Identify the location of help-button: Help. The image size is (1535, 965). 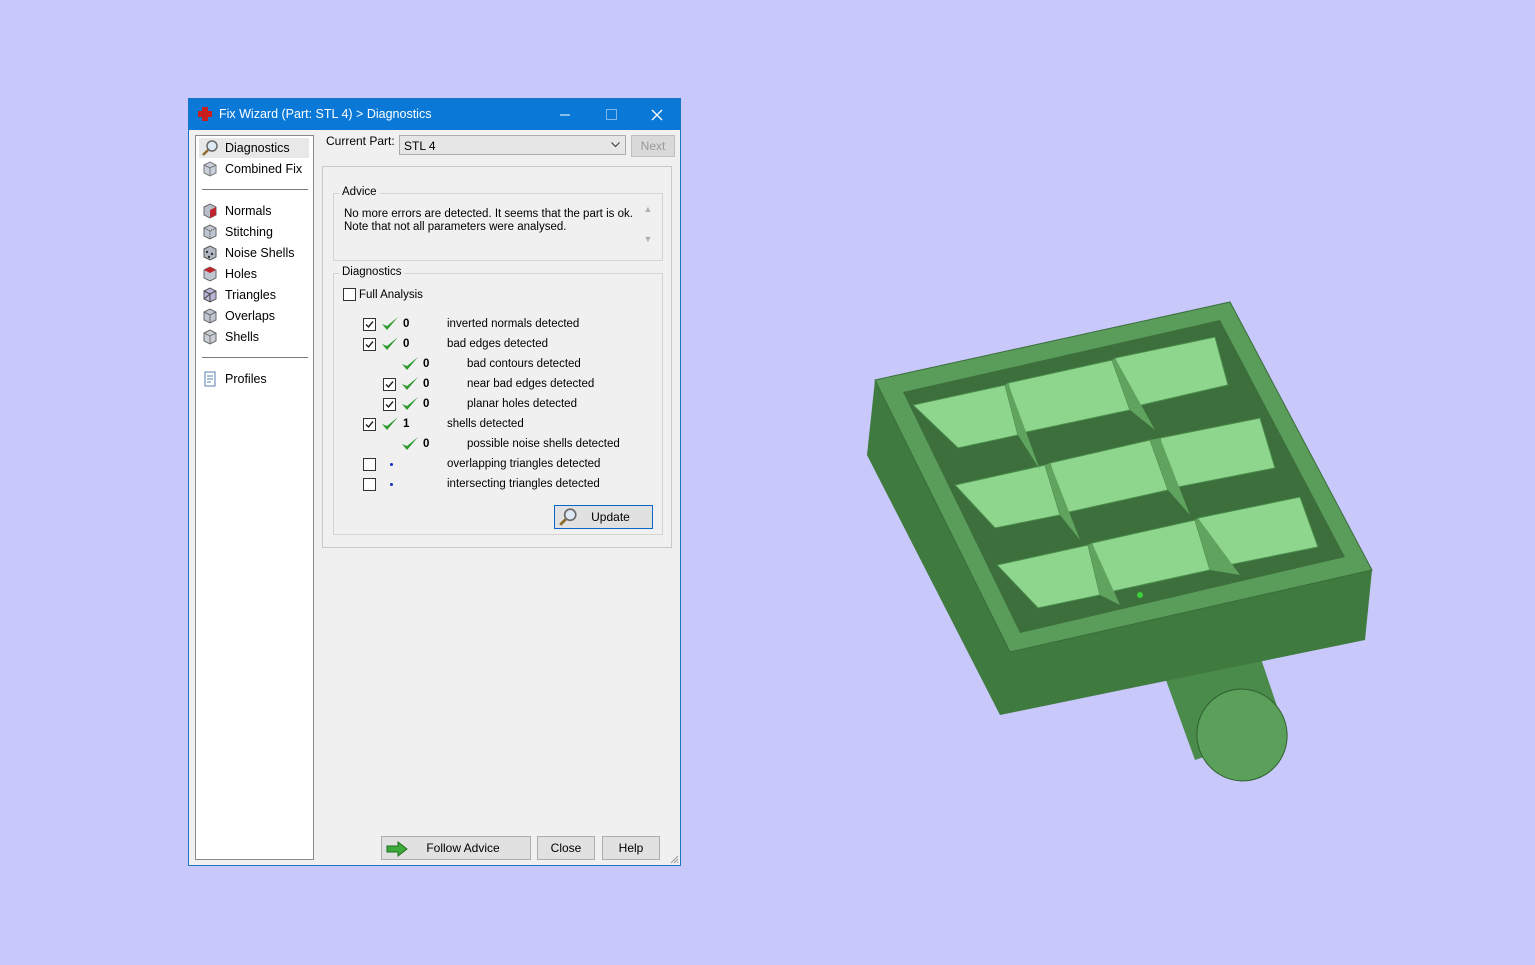
(631, 848).